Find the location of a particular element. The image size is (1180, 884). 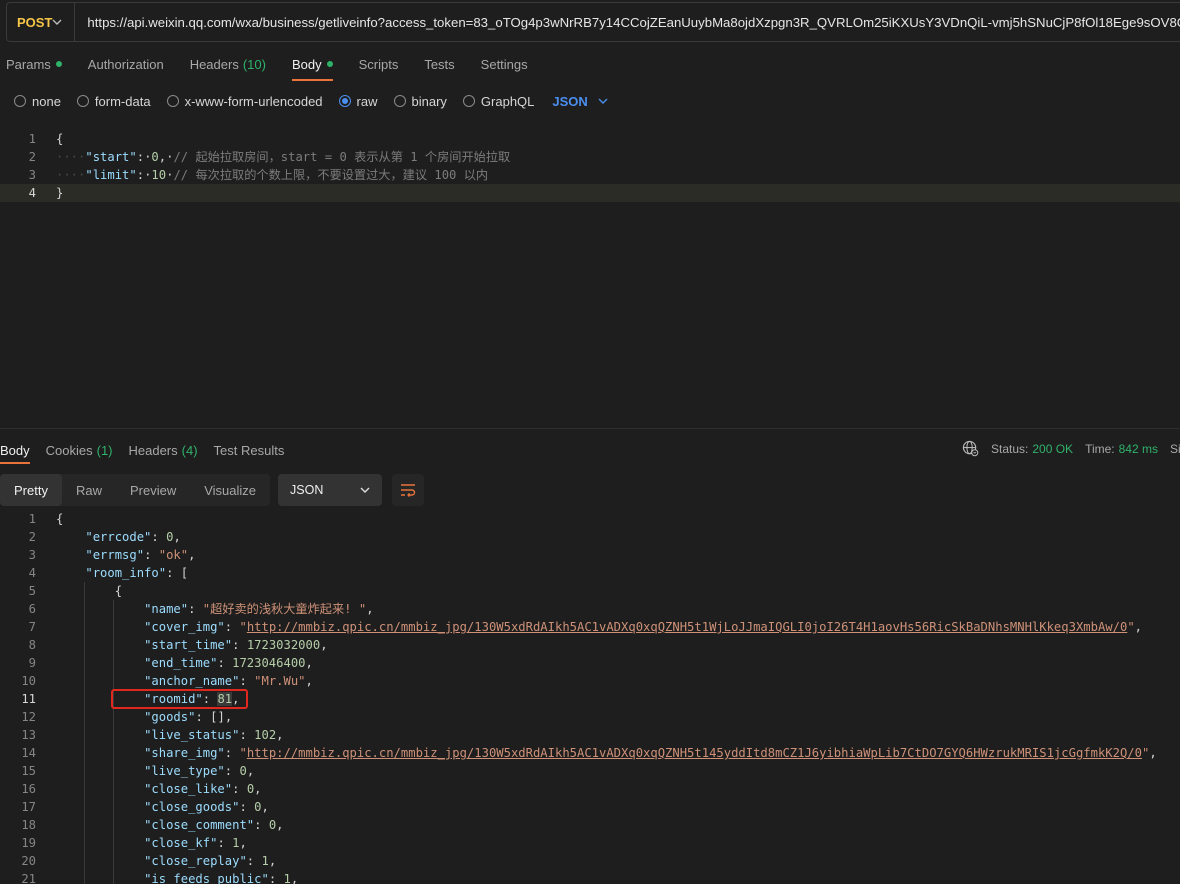

tab-response-body: Body is located at coordinates (15, 450).